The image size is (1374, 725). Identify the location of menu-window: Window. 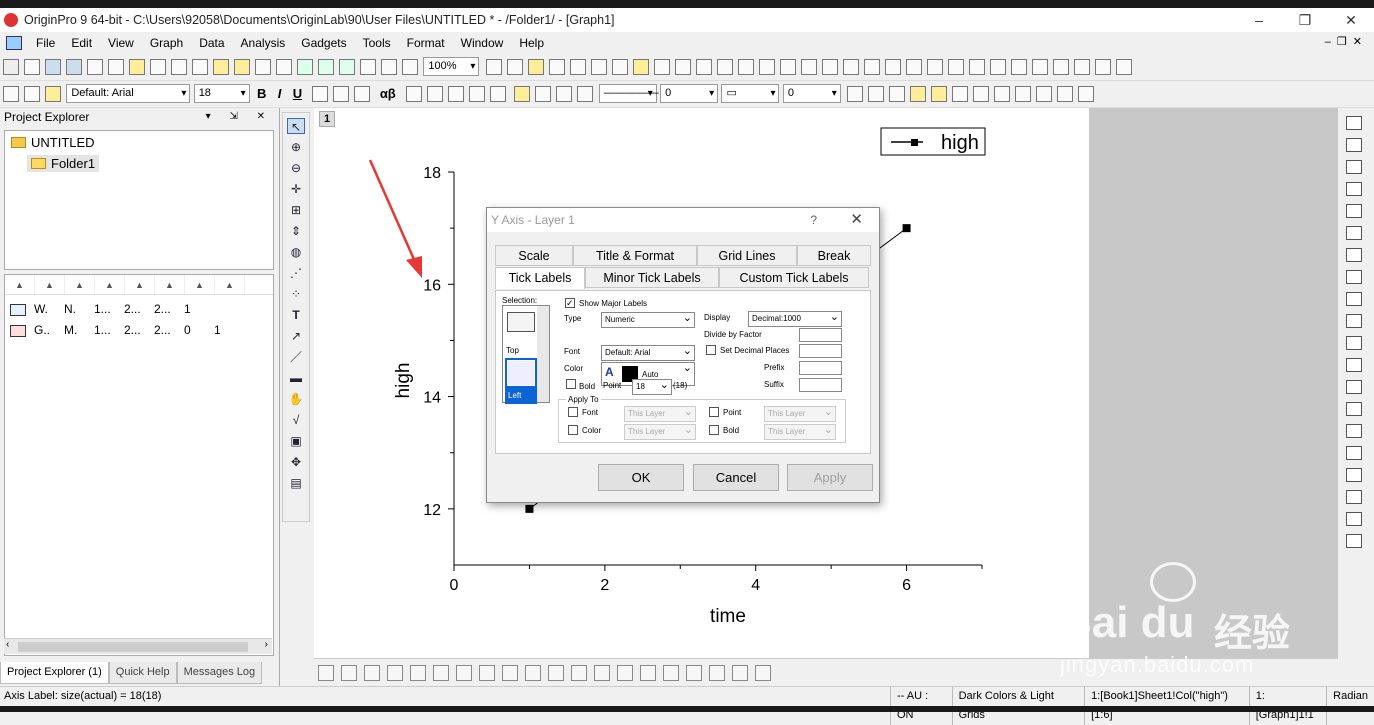
(482, 43).